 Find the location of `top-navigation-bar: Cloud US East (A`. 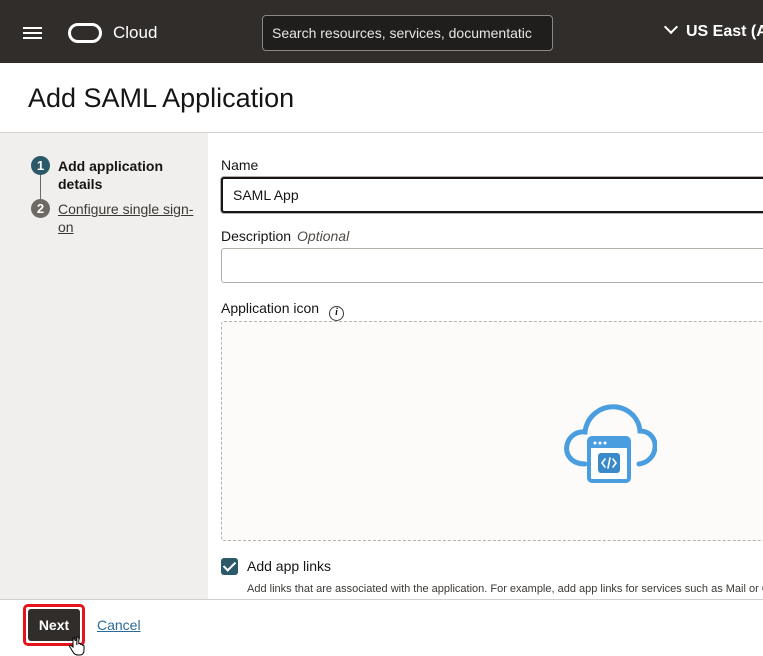

top-navigation-bar: Cloud US East (A is located at coordinates (381, 31).